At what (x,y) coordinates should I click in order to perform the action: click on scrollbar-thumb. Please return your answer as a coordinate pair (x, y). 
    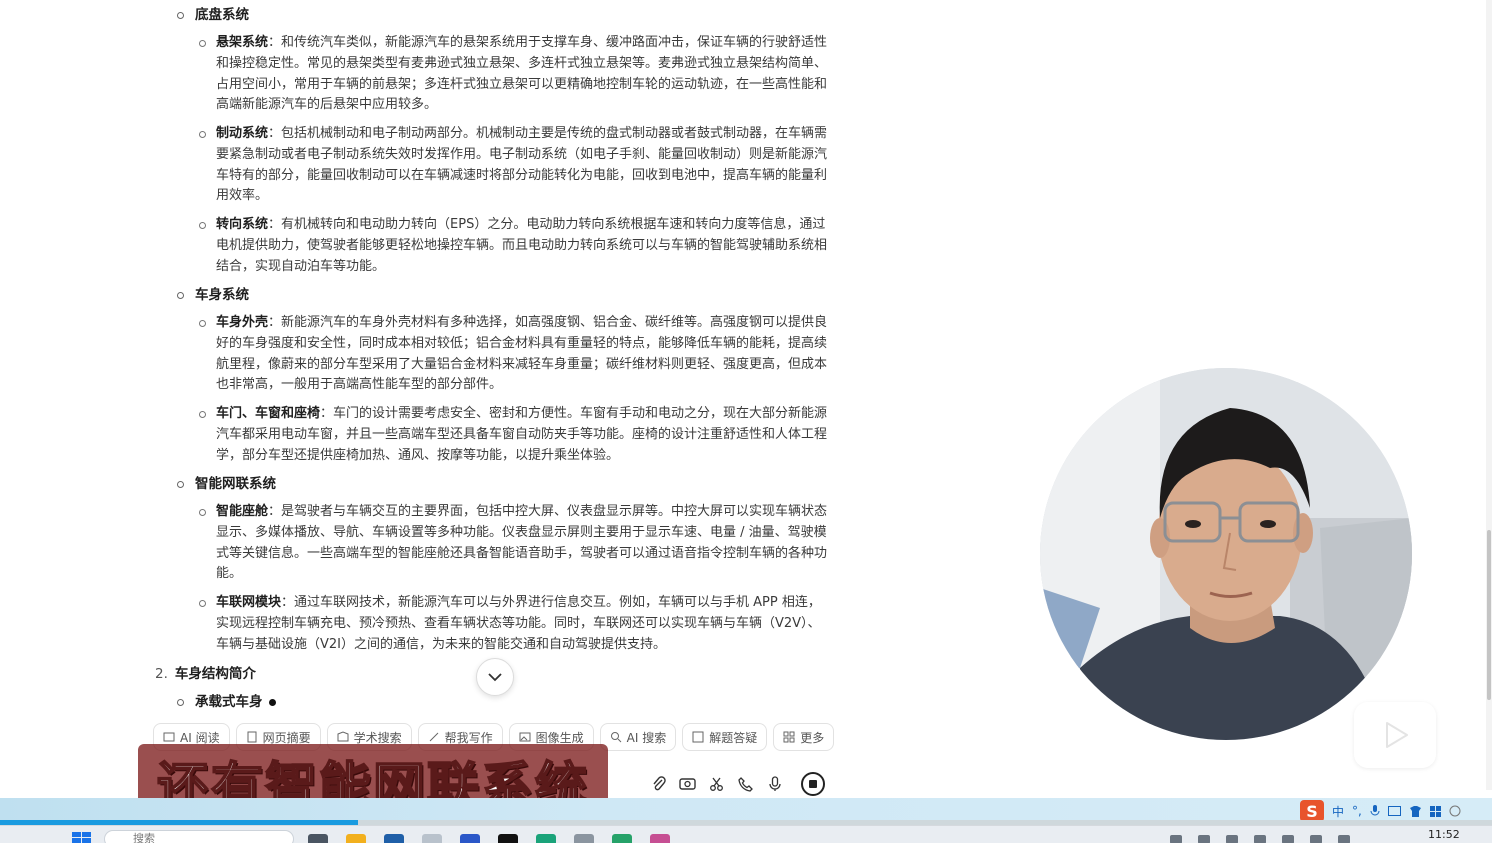
    Looking at the image, I should click on (1489, 615).